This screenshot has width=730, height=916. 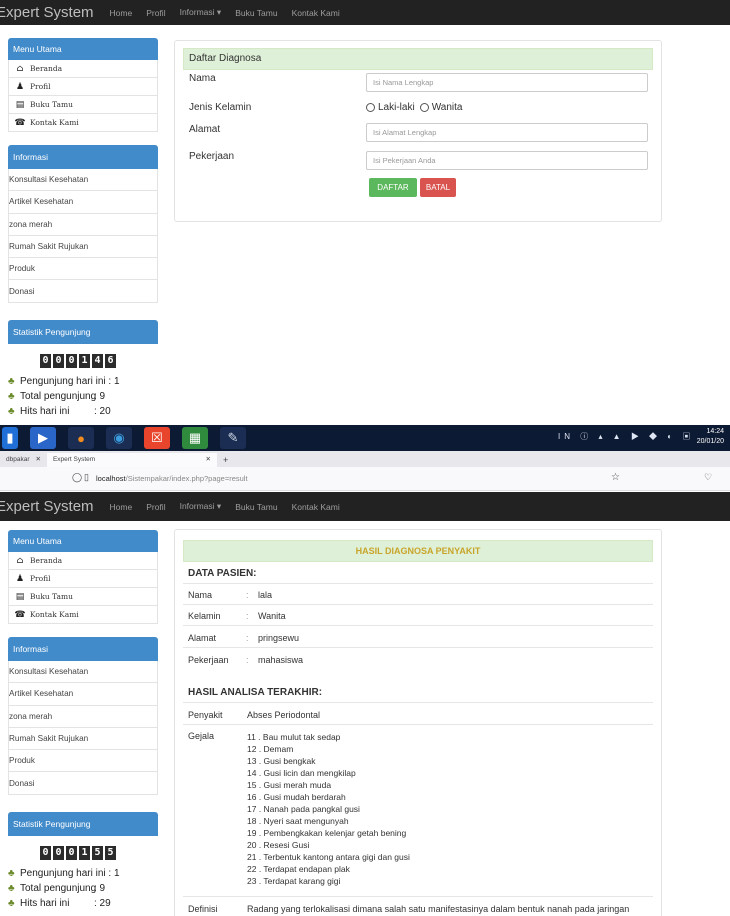 I want to click on batal-button: BATAL, so click(x=438, y=187).